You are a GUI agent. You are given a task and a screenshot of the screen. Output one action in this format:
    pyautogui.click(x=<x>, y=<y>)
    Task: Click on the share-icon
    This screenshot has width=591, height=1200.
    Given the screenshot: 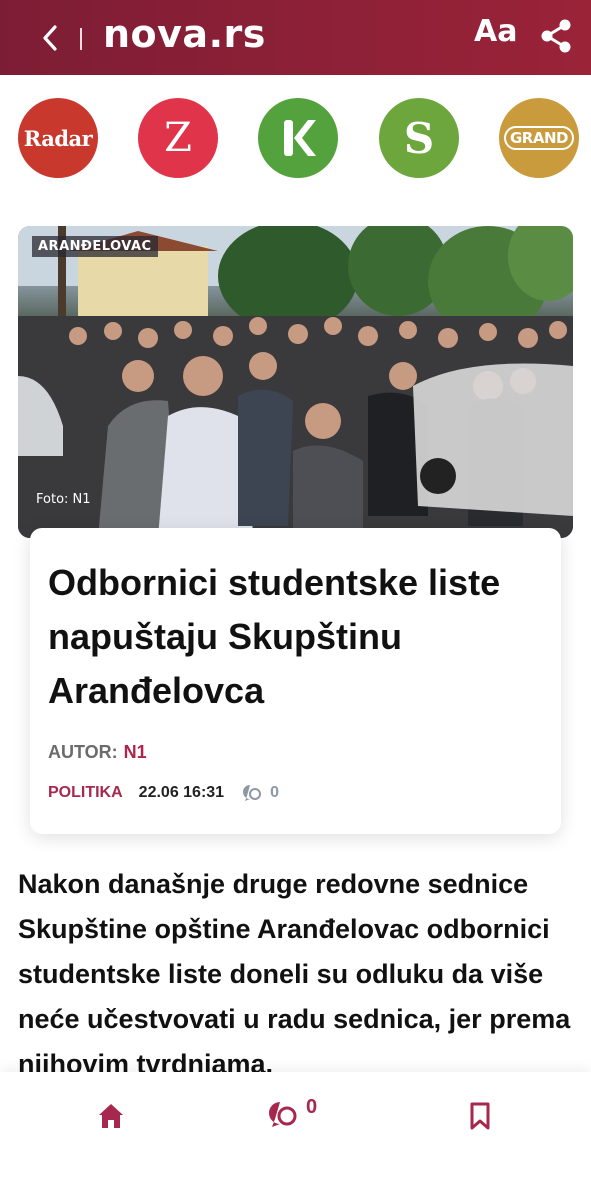 What is the action you would take?
    pyautogui.click(x=556, y=36)
    